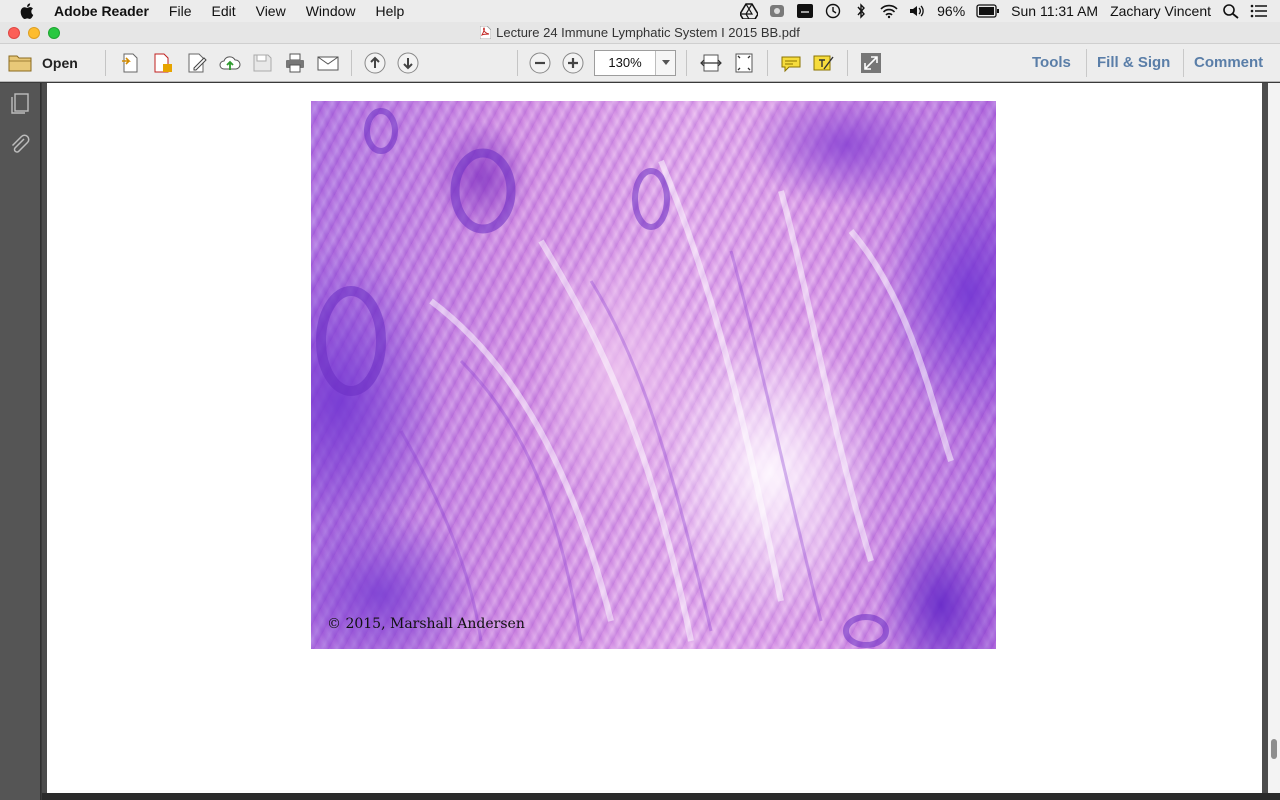  I want to click on add-comment-button, so click(791, 63).